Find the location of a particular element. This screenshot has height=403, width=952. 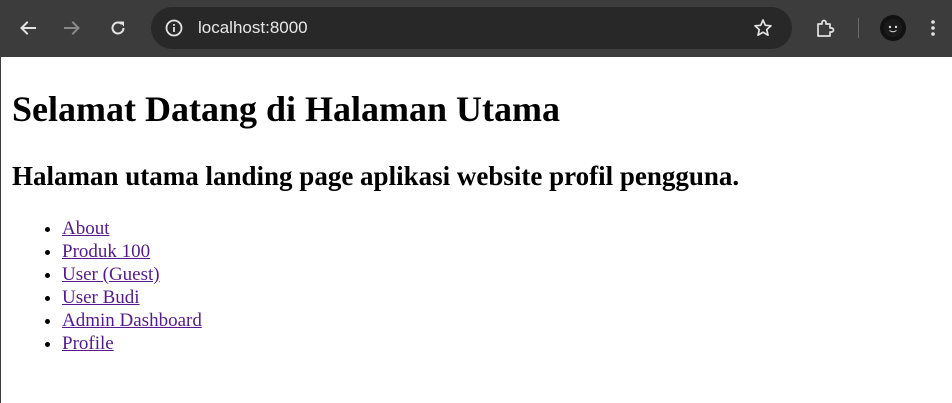

list-item: About is located at coordinates (132, 228).